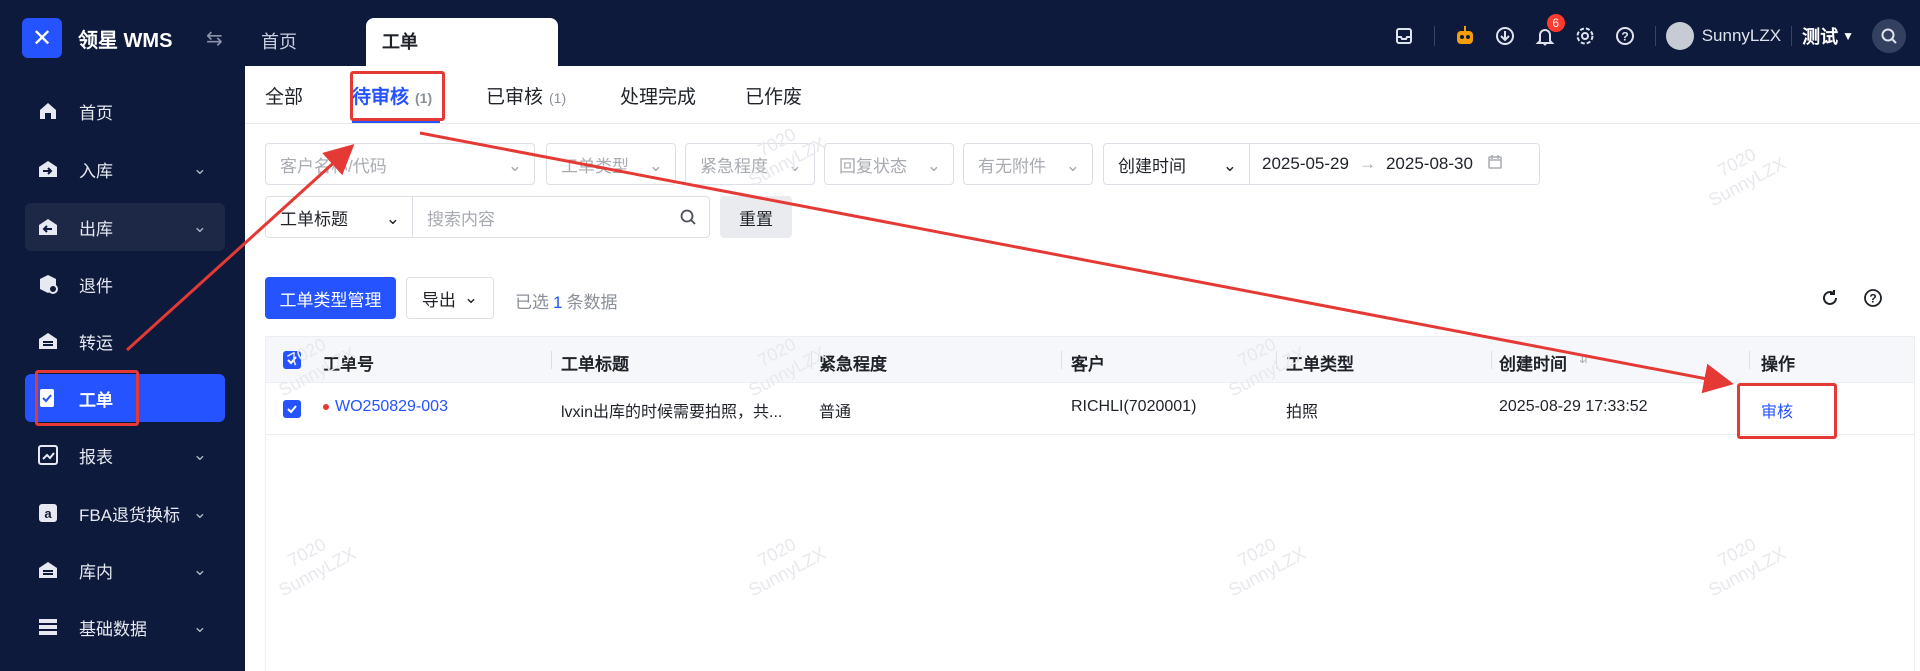  I want to click on time-field-select: 创建时间 ⌄, so click(1176, 164).